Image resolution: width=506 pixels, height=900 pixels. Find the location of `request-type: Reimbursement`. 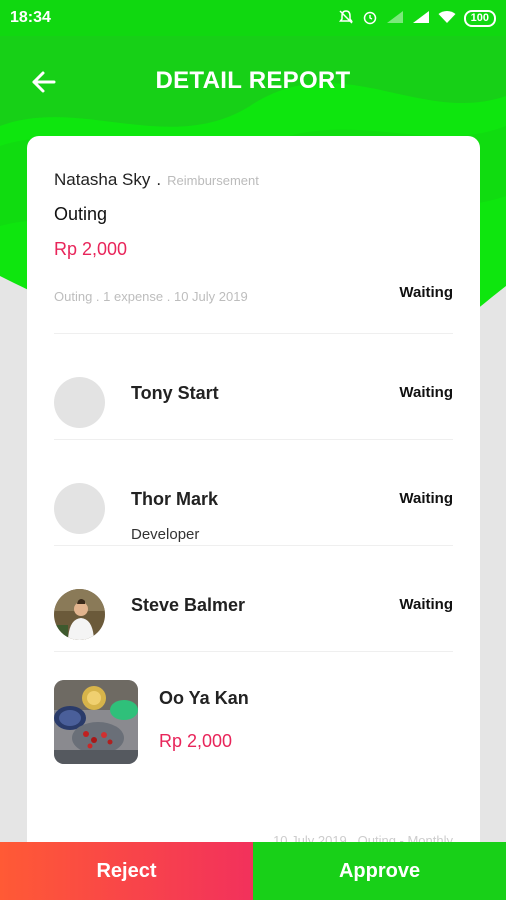

request-type: Reimbursement is located at coordinates (213, 180).